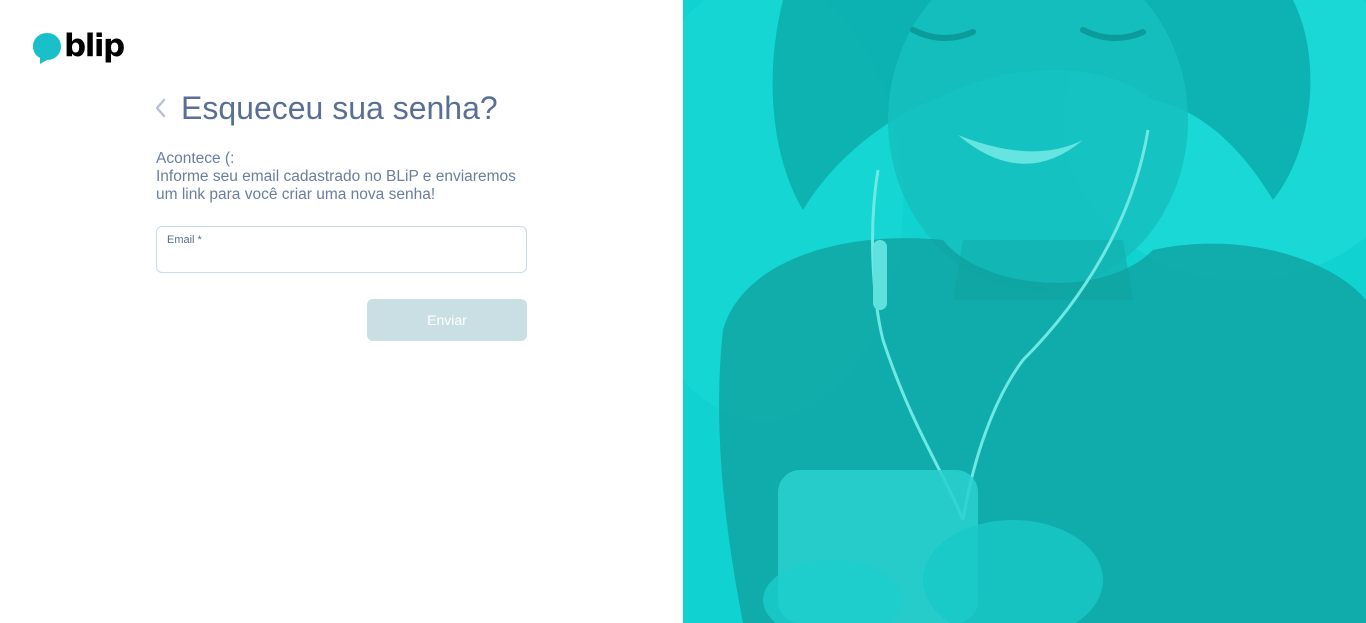  Describe the element at coordinates (296, 194) in the screenshot. I see `description-line: um link para você criar uma nova senha!` at that location.